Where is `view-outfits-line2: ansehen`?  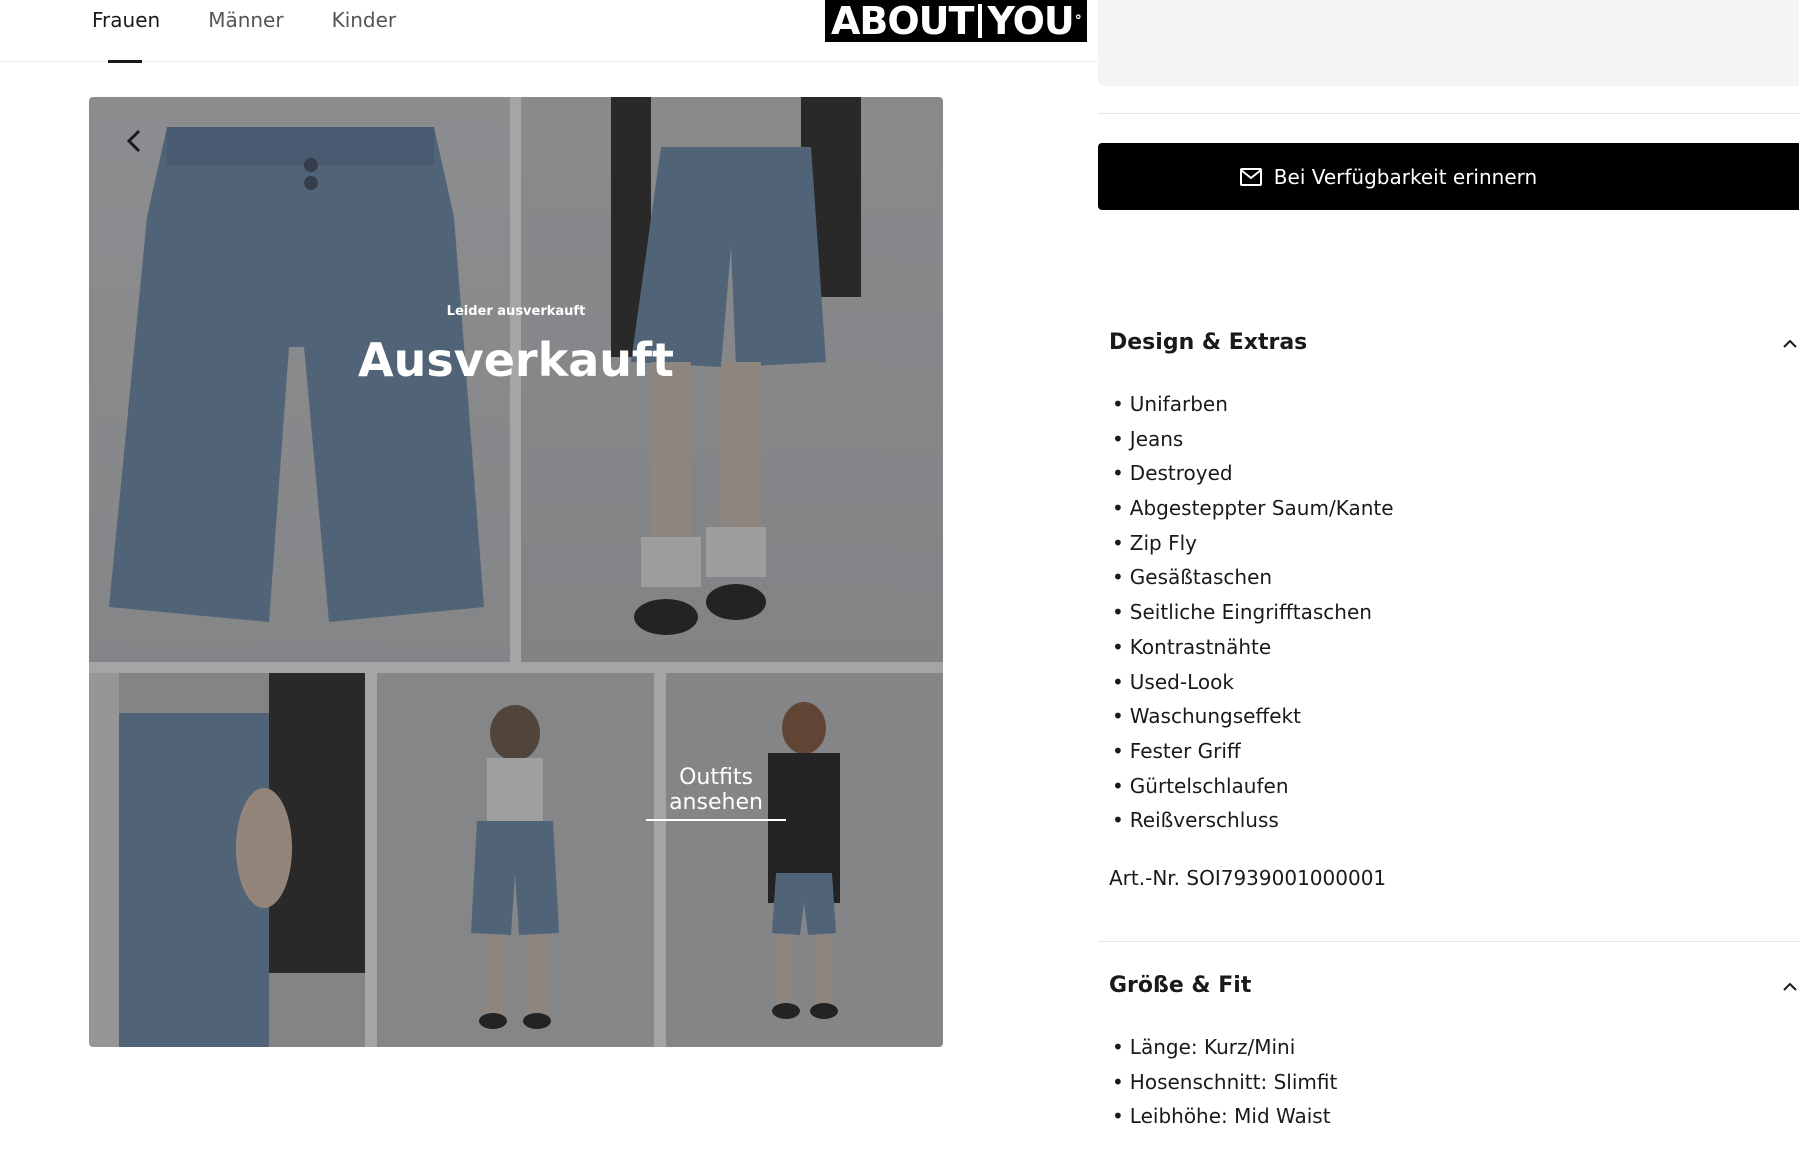 view-outfits-line2: ansehen is located at coordinates (716, 802).